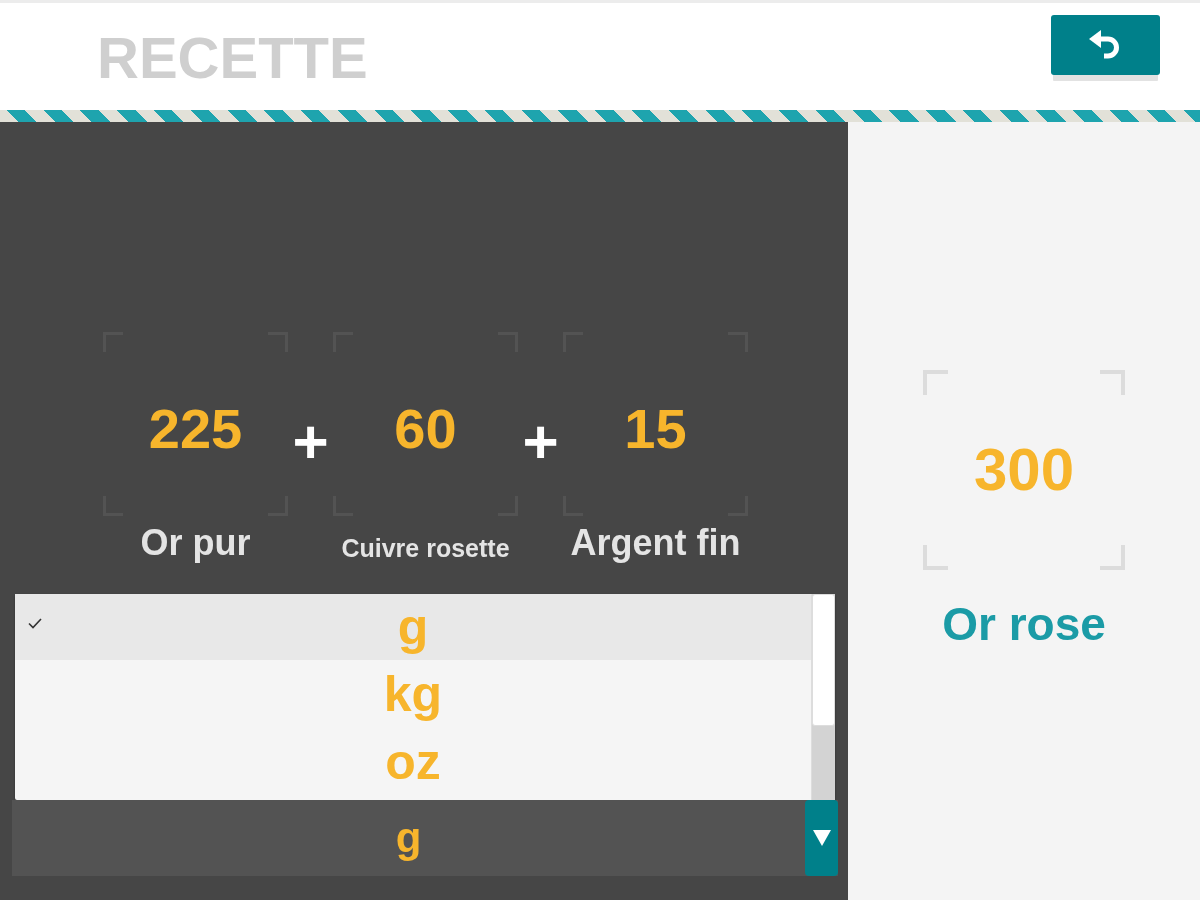 The image size is (1200, 900). Describe the element at coordinates (655, 542) in the screenshot. I see `ingredient-label: Argent fin` at that location.